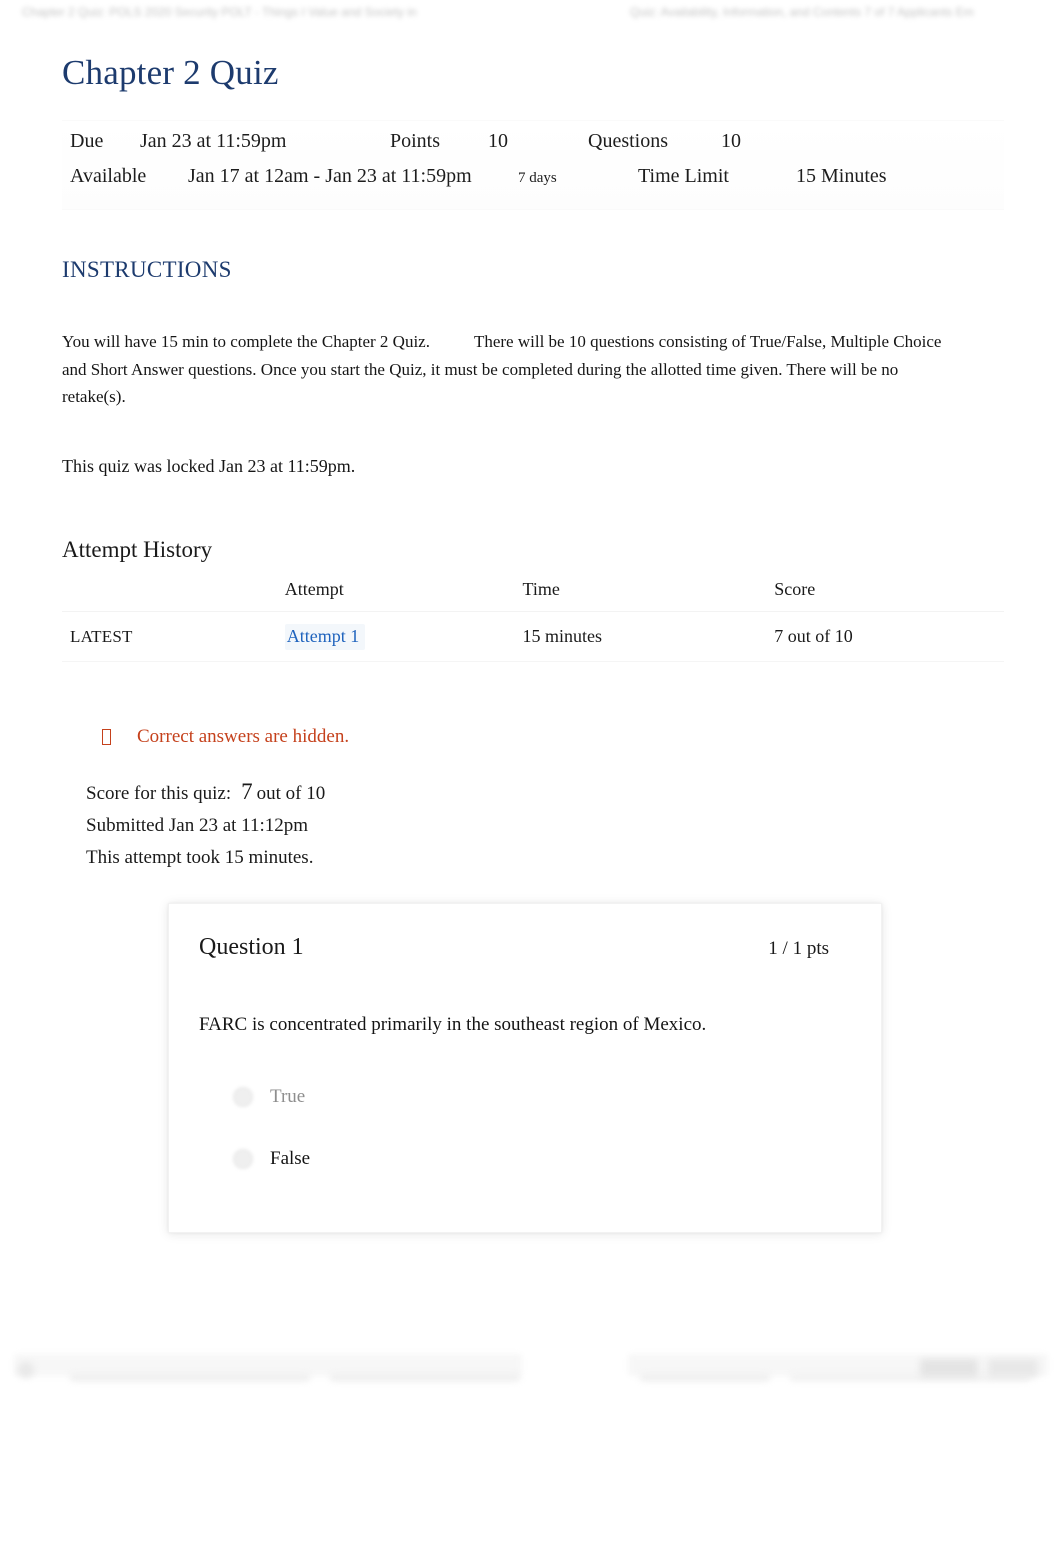 This screenshot has height=1561, width=1062. I want to click on time-limit-value: 15 Minutes, so click(841, 176).